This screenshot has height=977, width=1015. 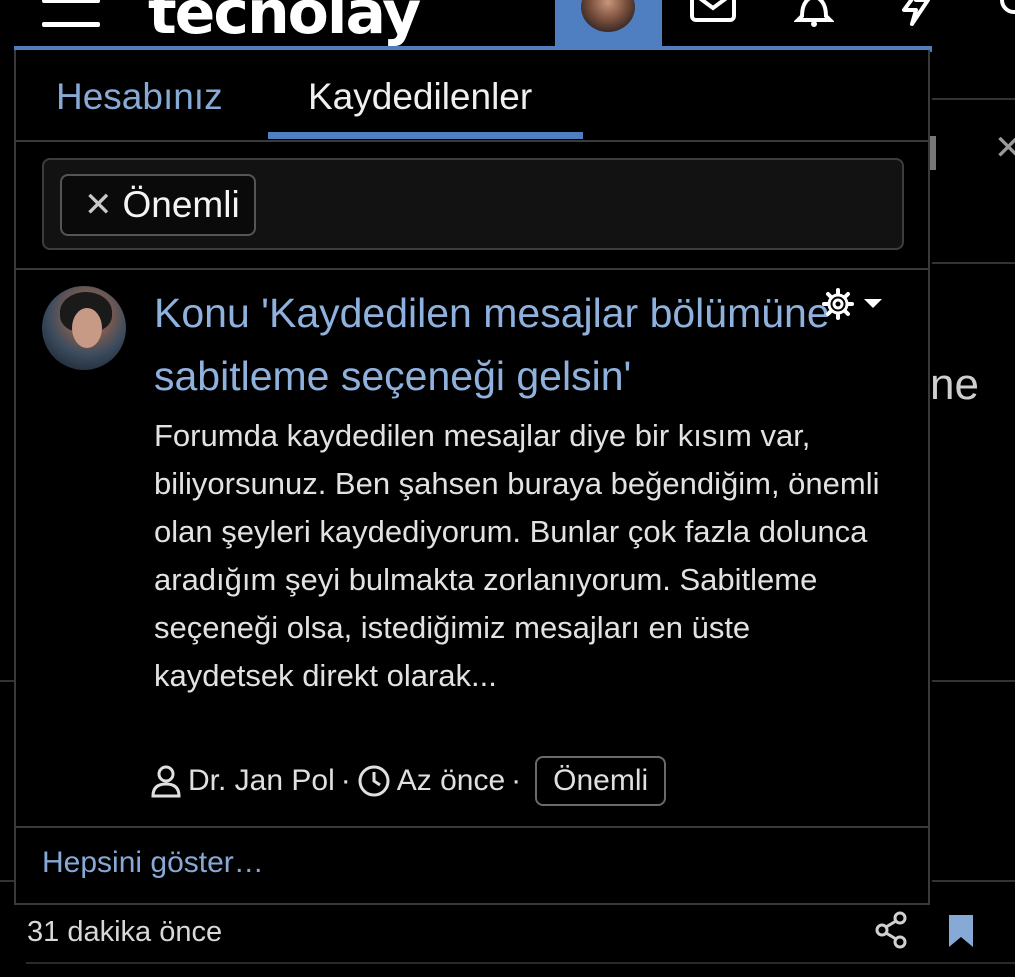 What do you see at coordinates (425, 135) in the screenshot?
I see `active-tab-indicator` at bounding box center [425, 135].